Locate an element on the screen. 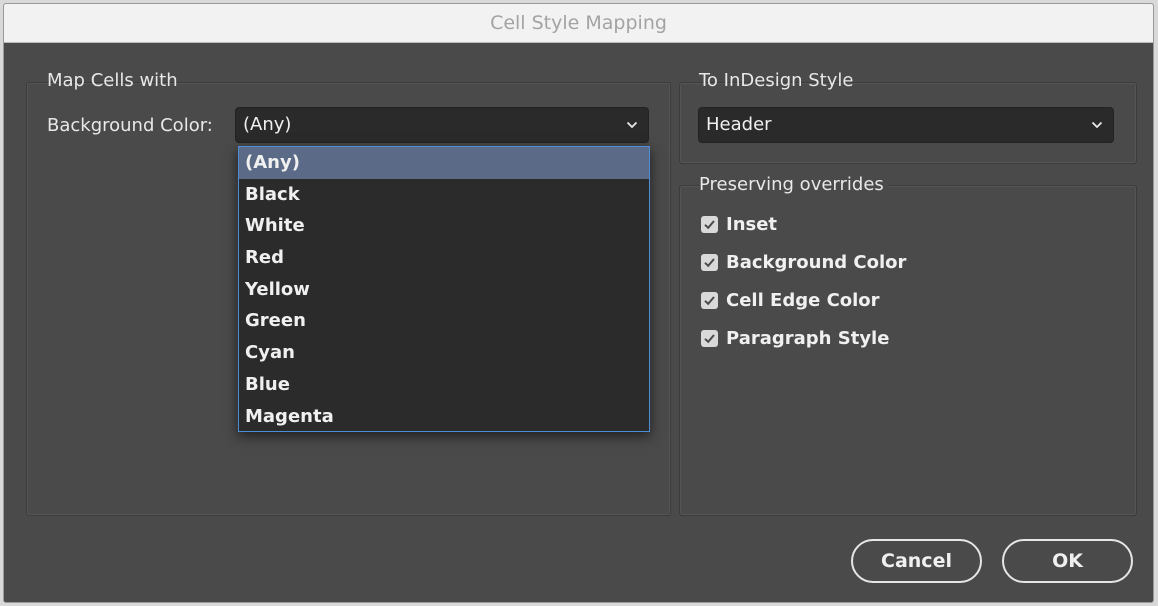 This screenshot has width=1158, height=606. dropdown-option: (Any) is located at coordinates (444, 163).